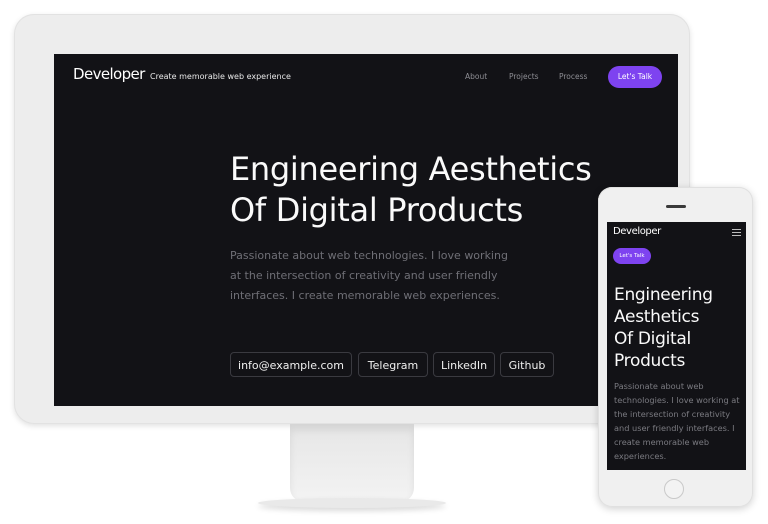 Image resolution: width=768 pixels, height=524 pixels. What do you see at coordinates (527, 364) in the screenshot?
I see `contact-github-link: Github` at bounding box center [527, 364].